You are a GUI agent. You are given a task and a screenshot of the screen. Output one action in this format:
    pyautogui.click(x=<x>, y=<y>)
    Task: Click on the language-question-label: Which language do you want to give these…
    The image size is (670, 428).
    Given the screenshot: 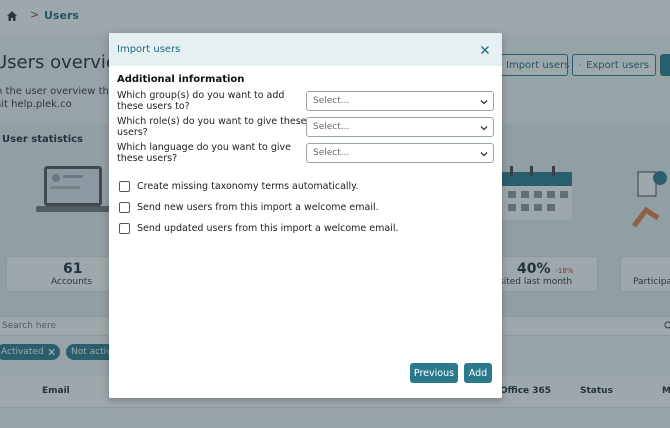 What is the action you would take?
    pyautogui.click(x=204, y=153)
    